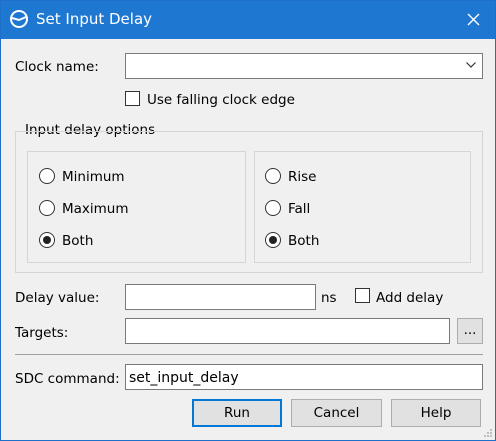  I want to click on minmax-group, so click(136, 207).